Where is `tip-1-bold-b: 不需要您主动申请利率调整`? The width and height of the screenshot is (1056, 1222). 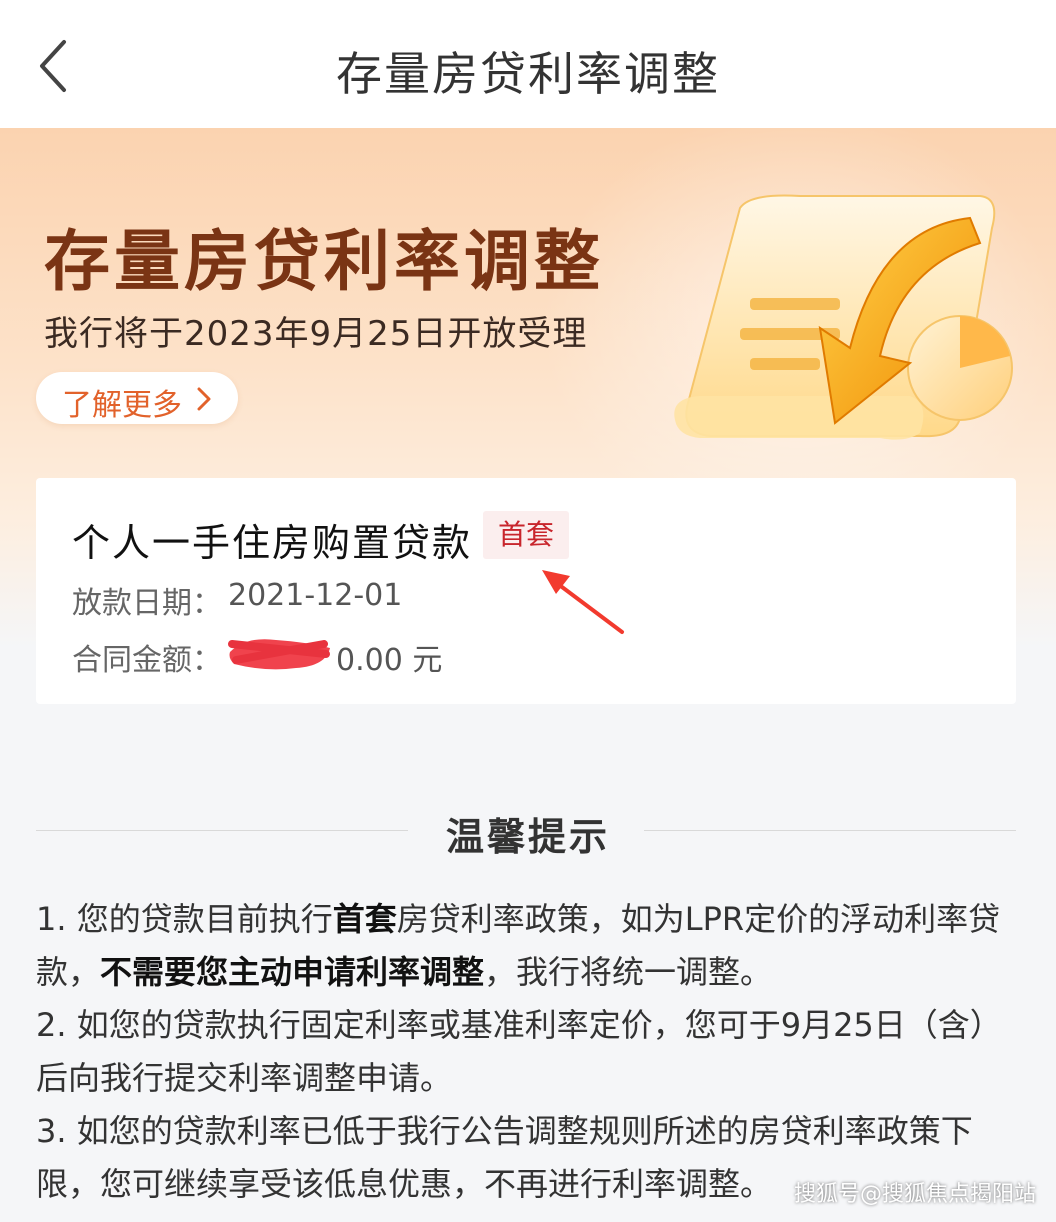
tip-1-bold-b: 不需要您主动申请利率调整 is located at coordinates (292, 972).